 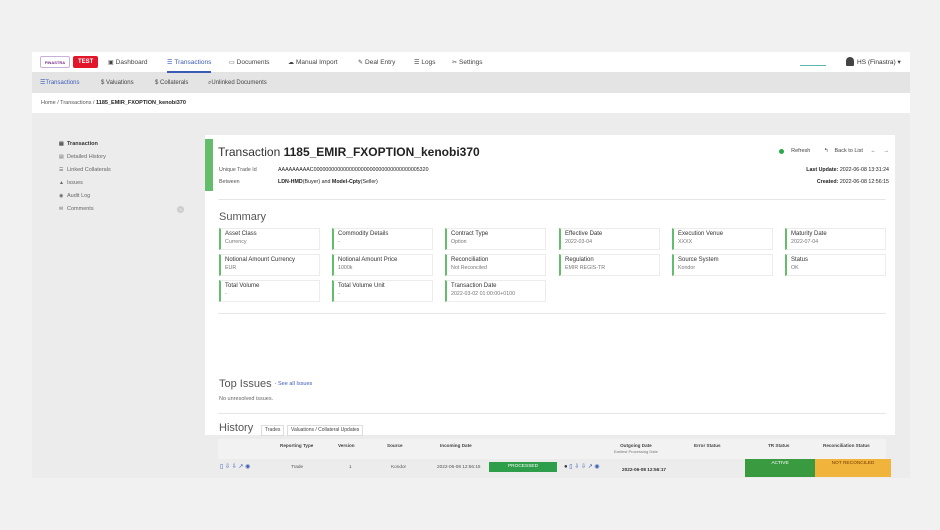 I want to click on subnav-transactions: ☰Transactions, so click(x=60, y=83).